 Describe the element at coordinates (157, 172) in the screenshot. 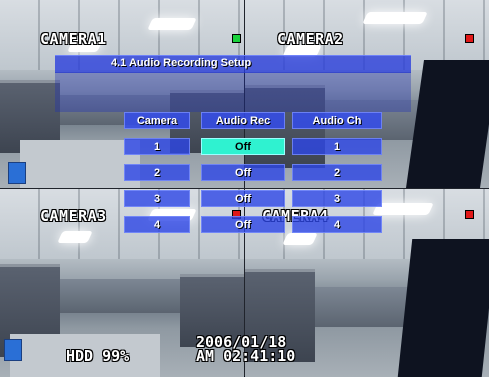

I see `row2-camera: 2` at that location.